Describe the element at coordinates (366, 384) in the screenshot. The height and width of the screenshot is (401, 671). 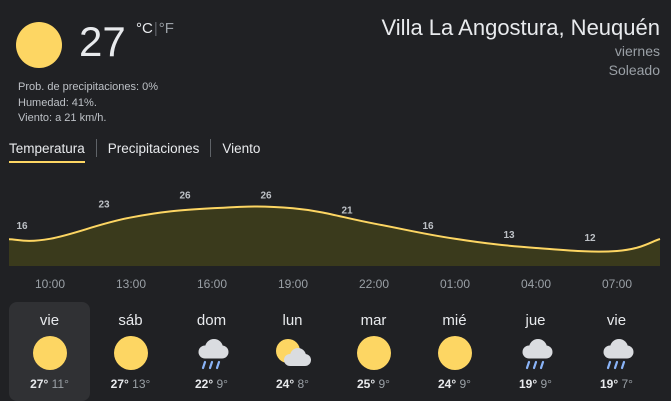
I see `day-high: 25°` at that location.